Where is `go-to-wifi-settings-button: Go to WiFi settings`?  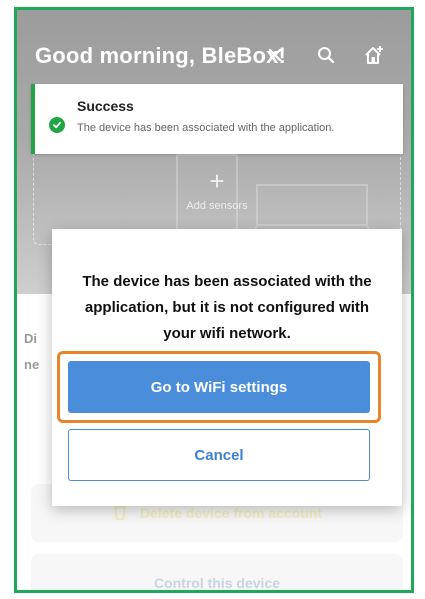 go-to-wifi-settings-button: Go to WiFi settings is located at coordinates (219, 387).